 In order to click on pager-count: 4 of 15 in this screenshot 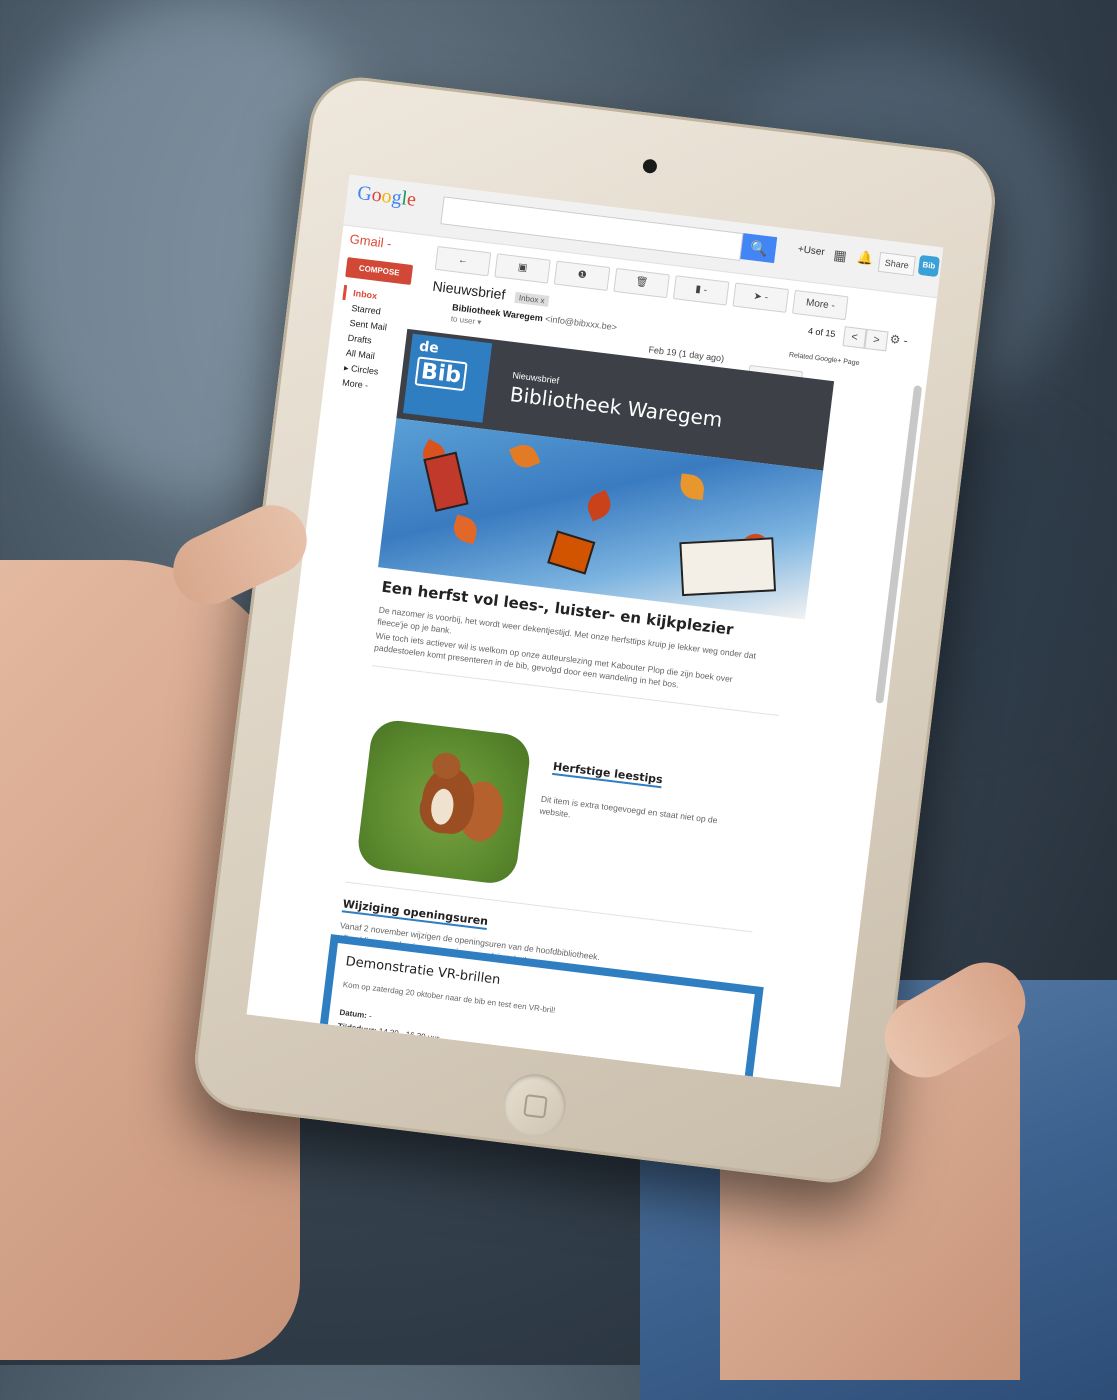, I will do `click(821, 332)`.